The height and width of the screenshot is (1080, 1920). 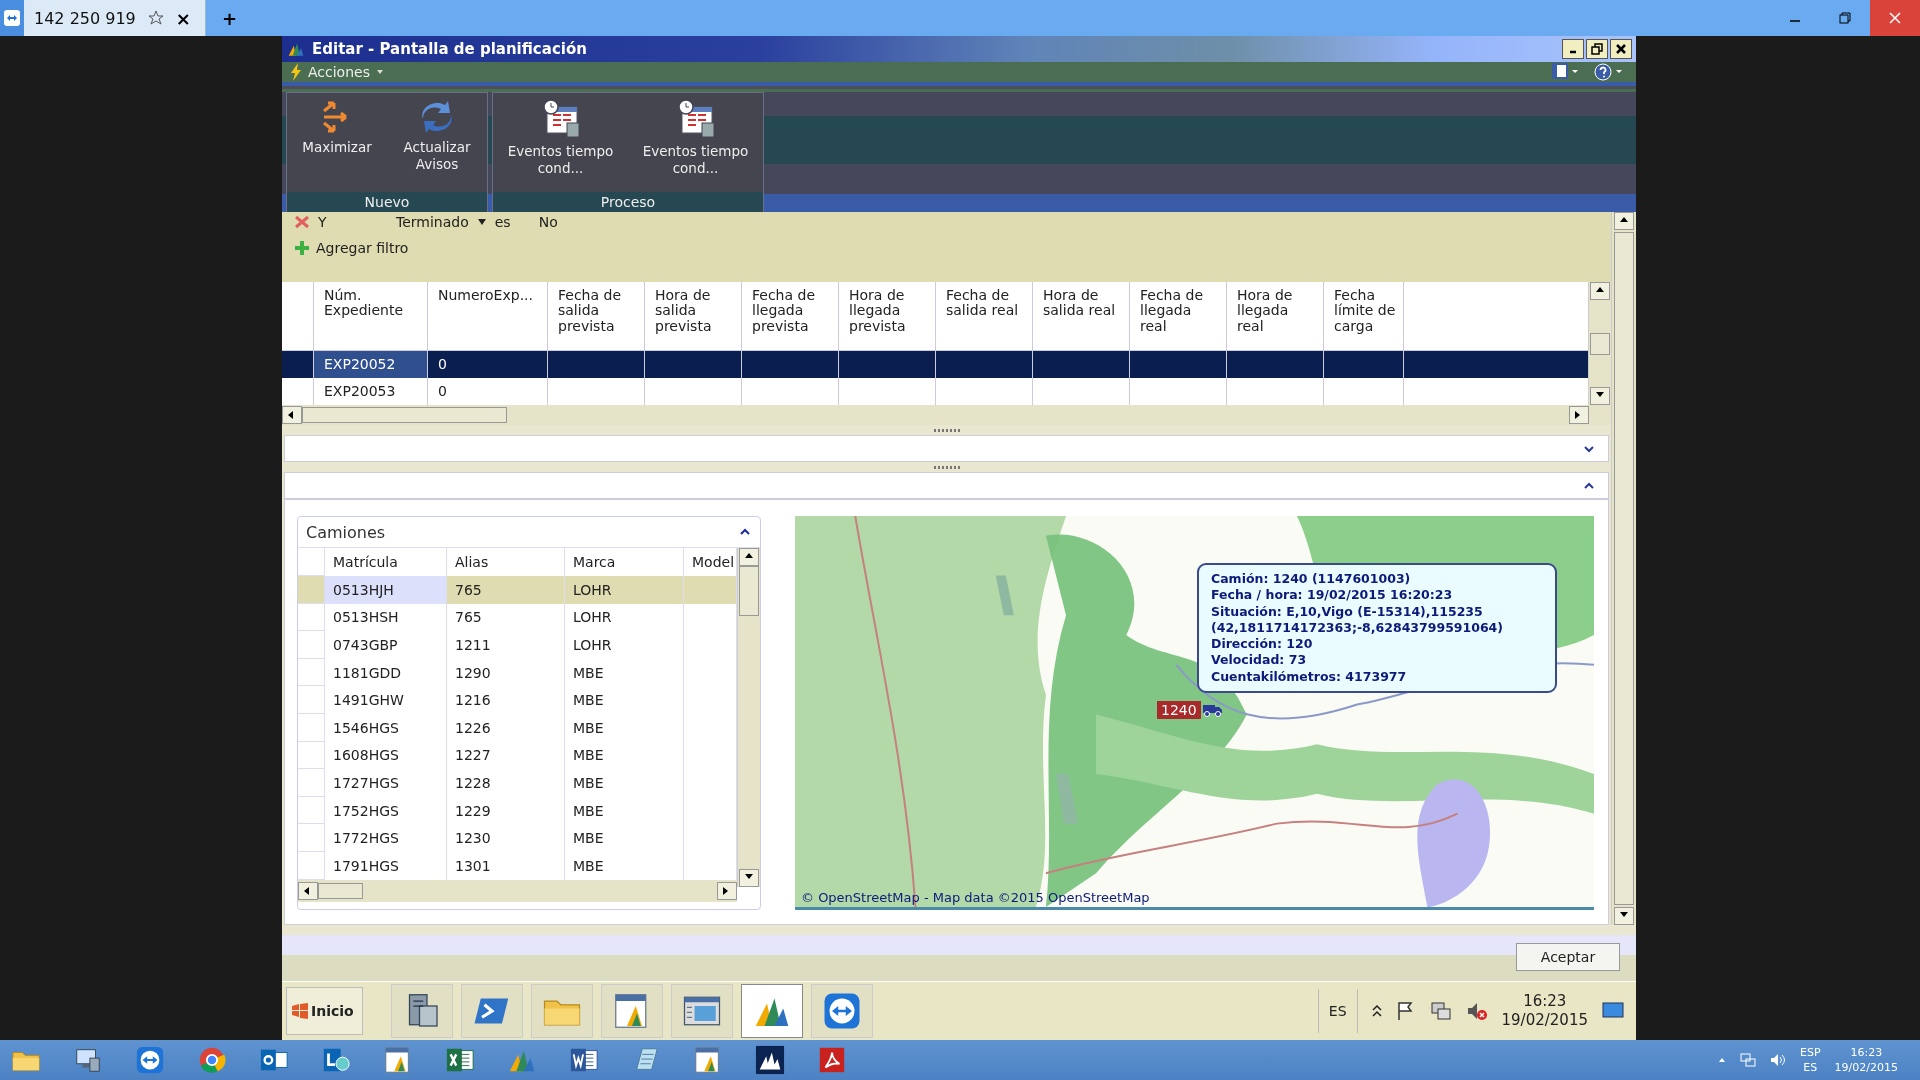 What do you see at coordinates (693, 316) in the screenshot?
I see `column-header: Hora de salida prevista` at bounding box center [693, 316].